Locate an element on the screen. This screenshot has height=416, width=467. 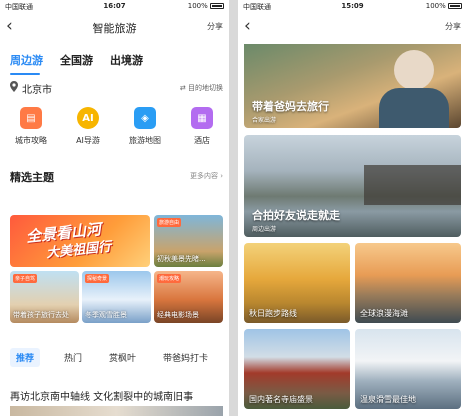
quick-label: 城市攻略 is located at coordinates (31, 140).